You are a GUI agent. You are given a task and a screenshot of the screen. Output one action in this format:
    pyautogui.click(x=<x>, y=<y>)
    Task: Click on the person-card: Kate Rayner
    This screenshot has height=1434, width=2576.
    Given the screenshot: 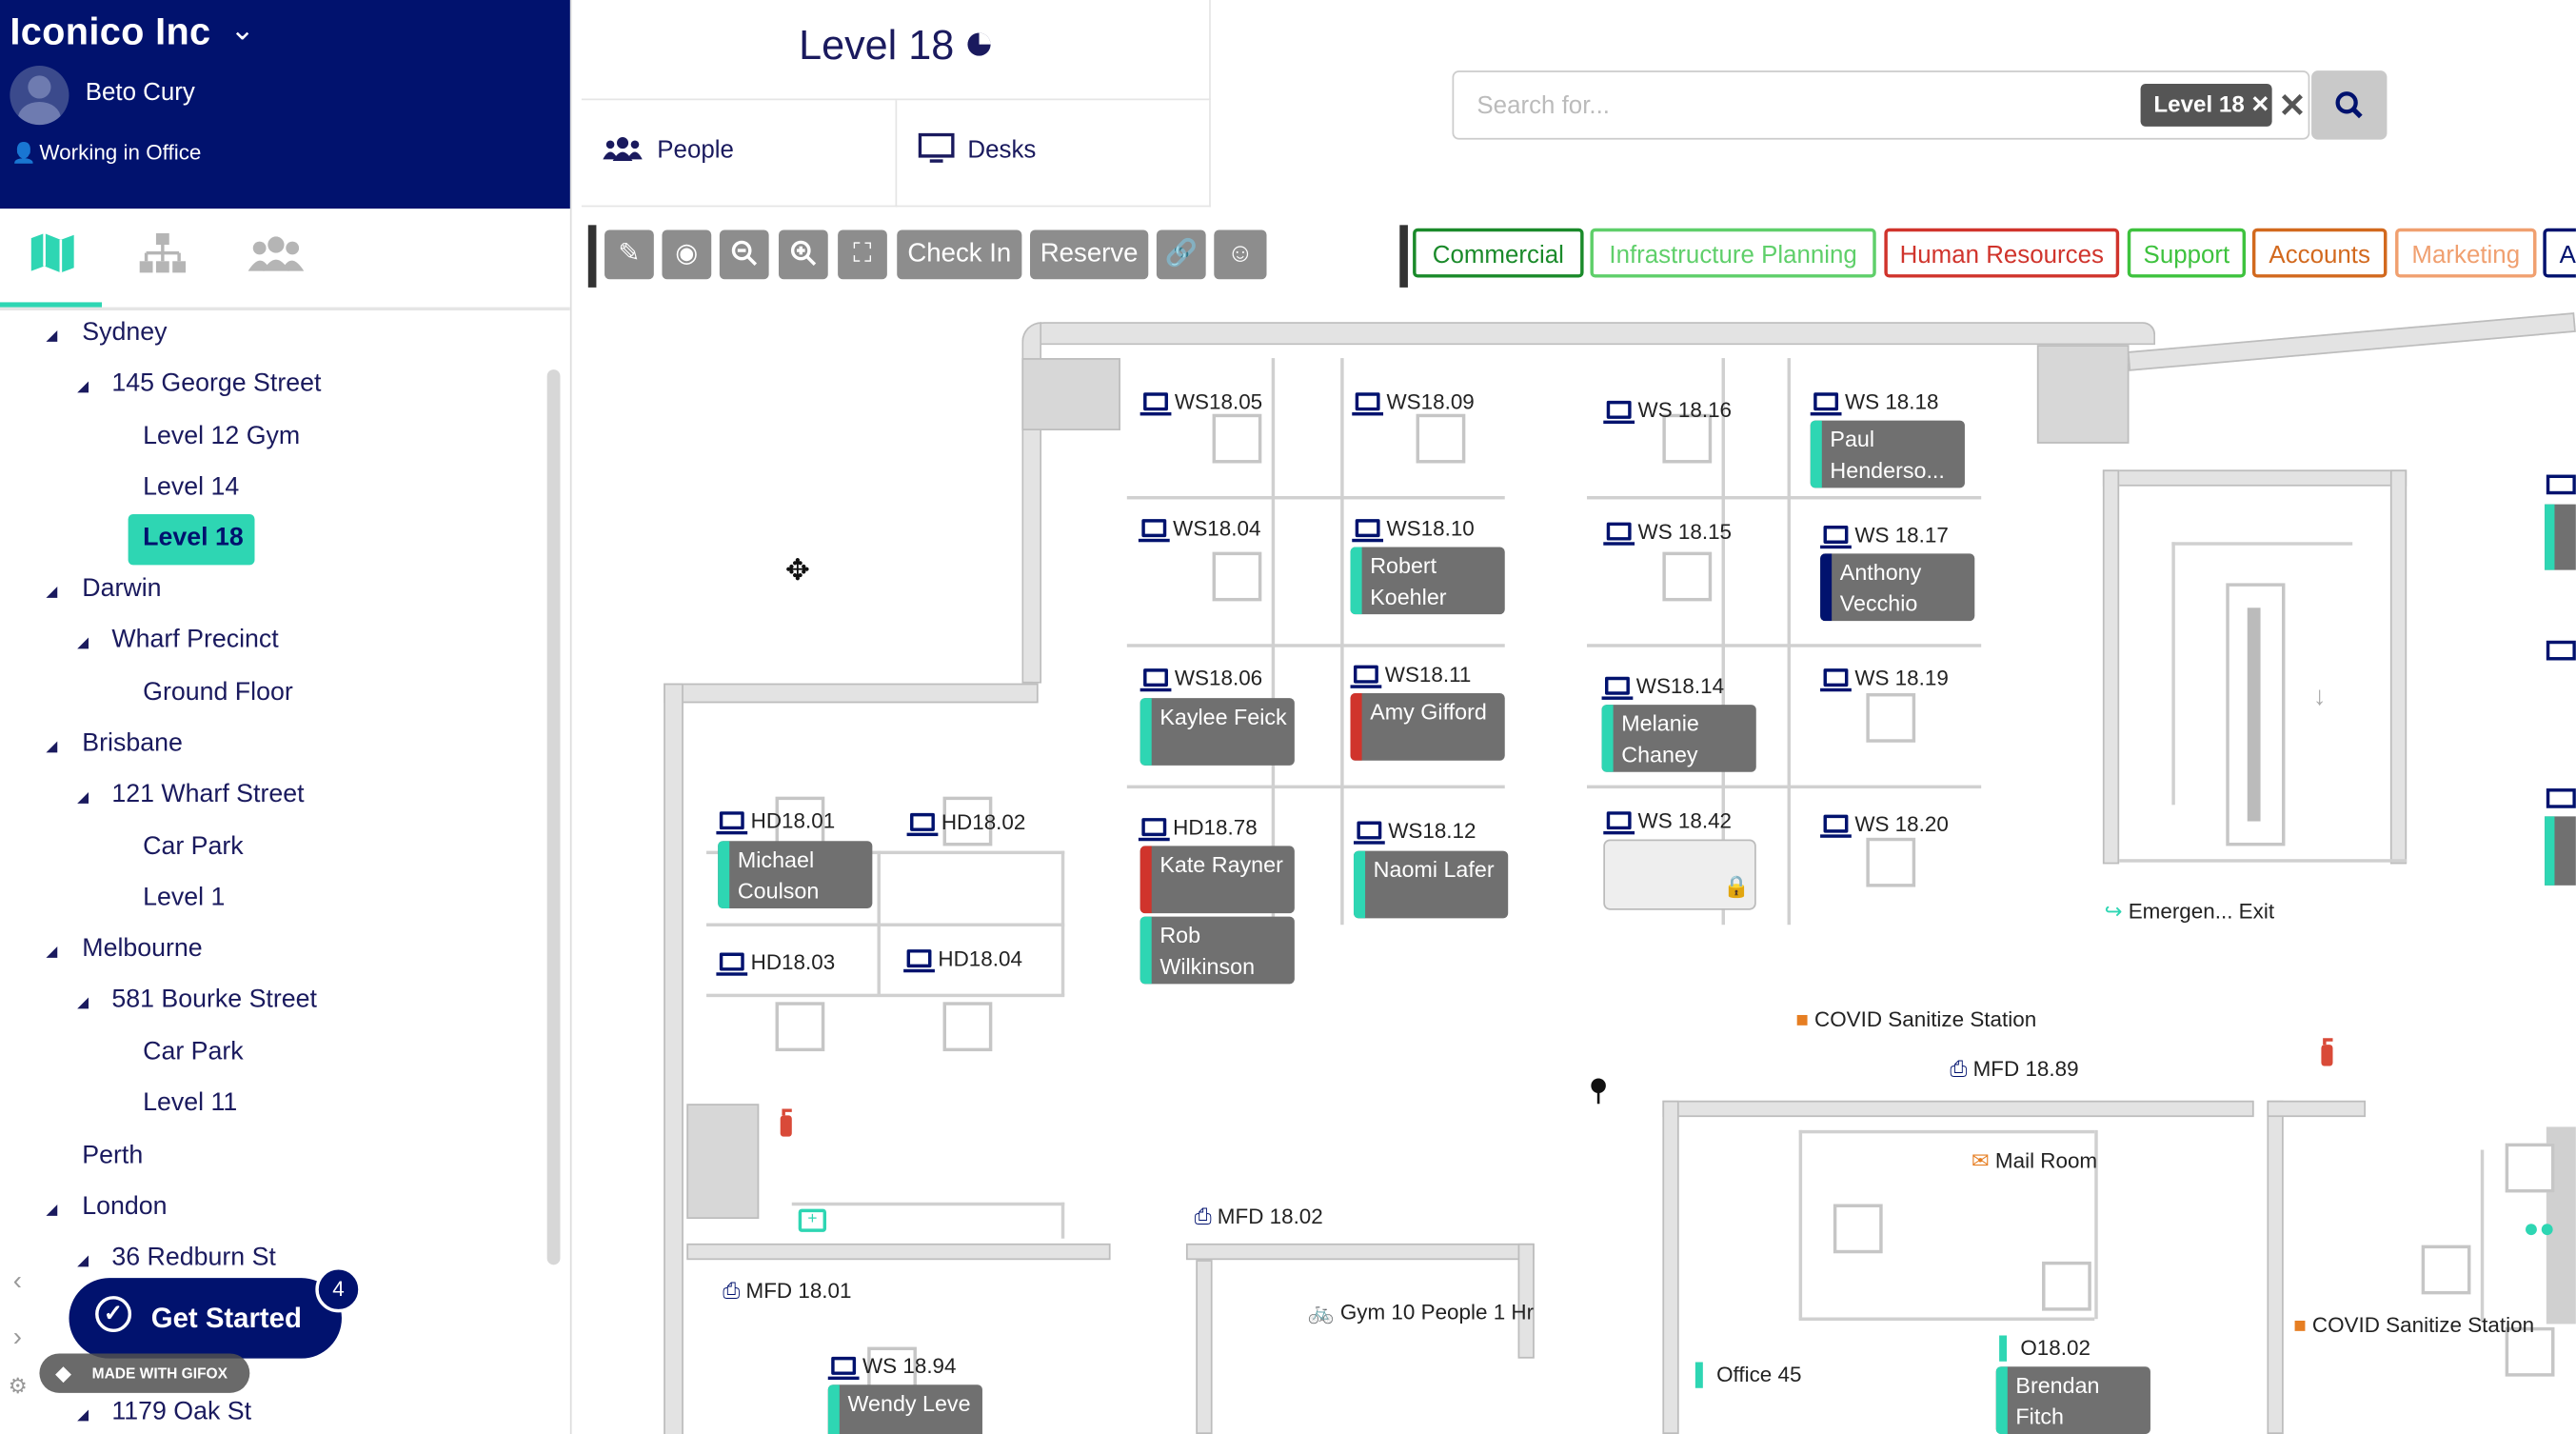 What is the action you would take?
    pyautogui.click(x=1217, y=880)
    